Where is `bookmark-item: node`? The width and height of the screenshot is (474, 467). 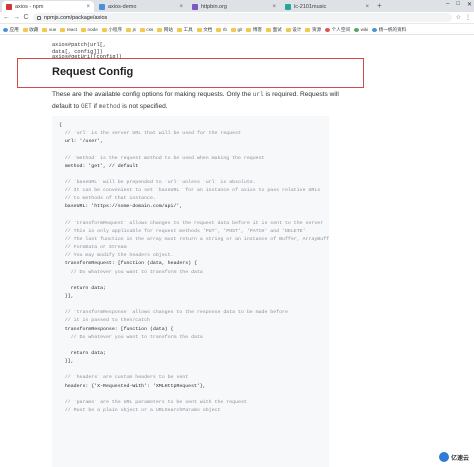 bookmark-item: node is located at coordinates (89, 29).